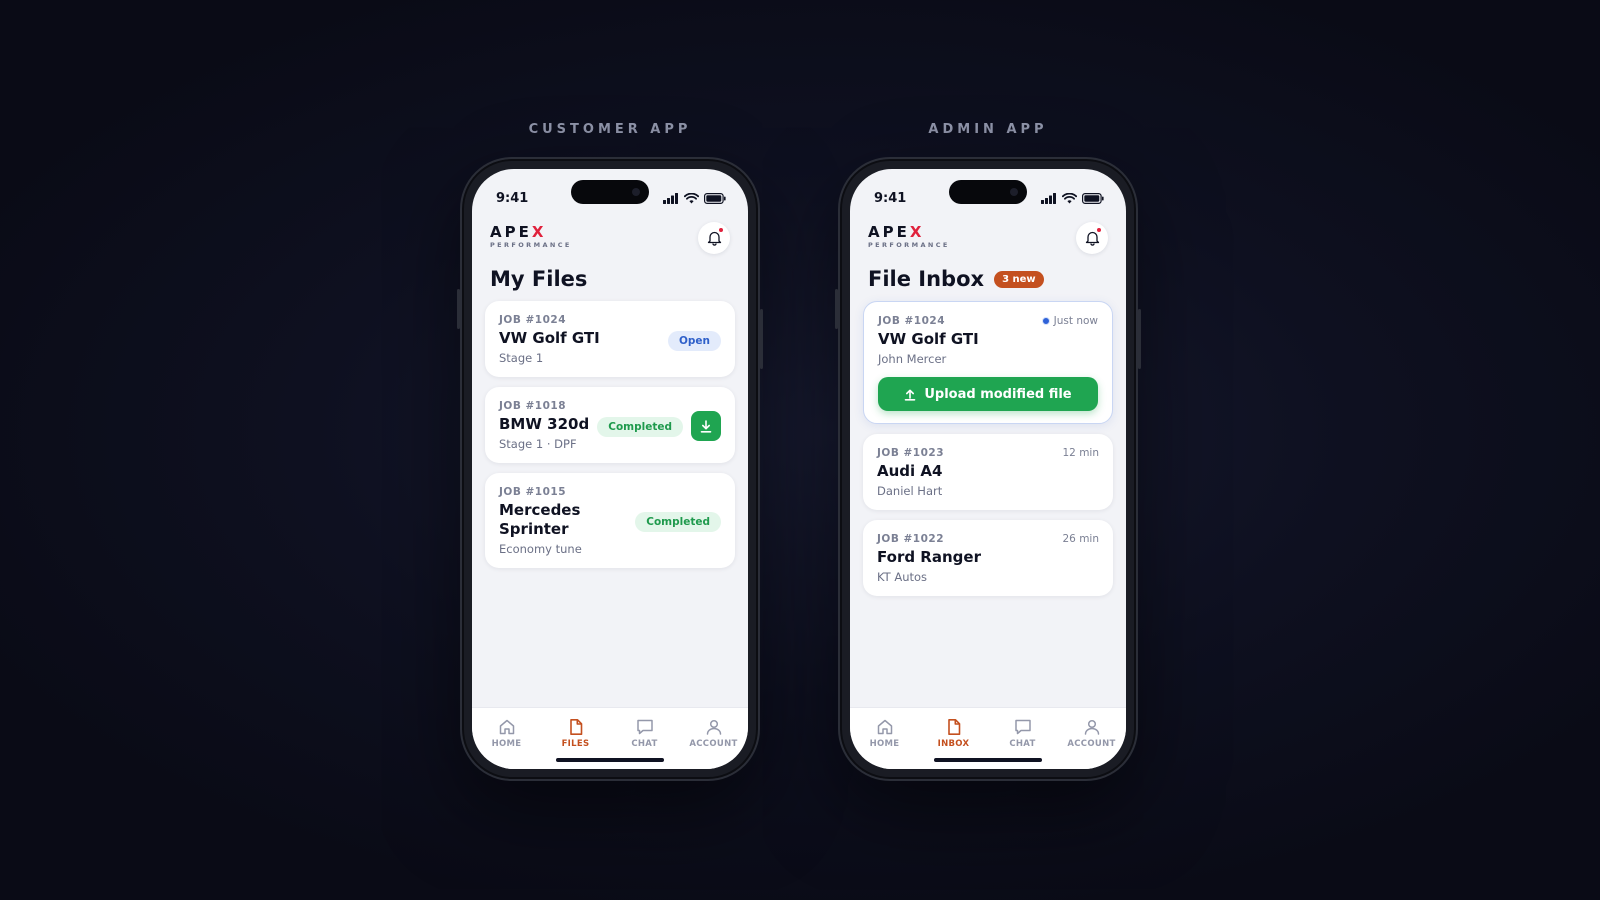 The height and width of the screenshot is (900, 1600). Describe the element at coordinates (610, 339) in the screenshot. I see `file-card: JOB #1024 VW Golf GTI Stage 1 Open` at that location.